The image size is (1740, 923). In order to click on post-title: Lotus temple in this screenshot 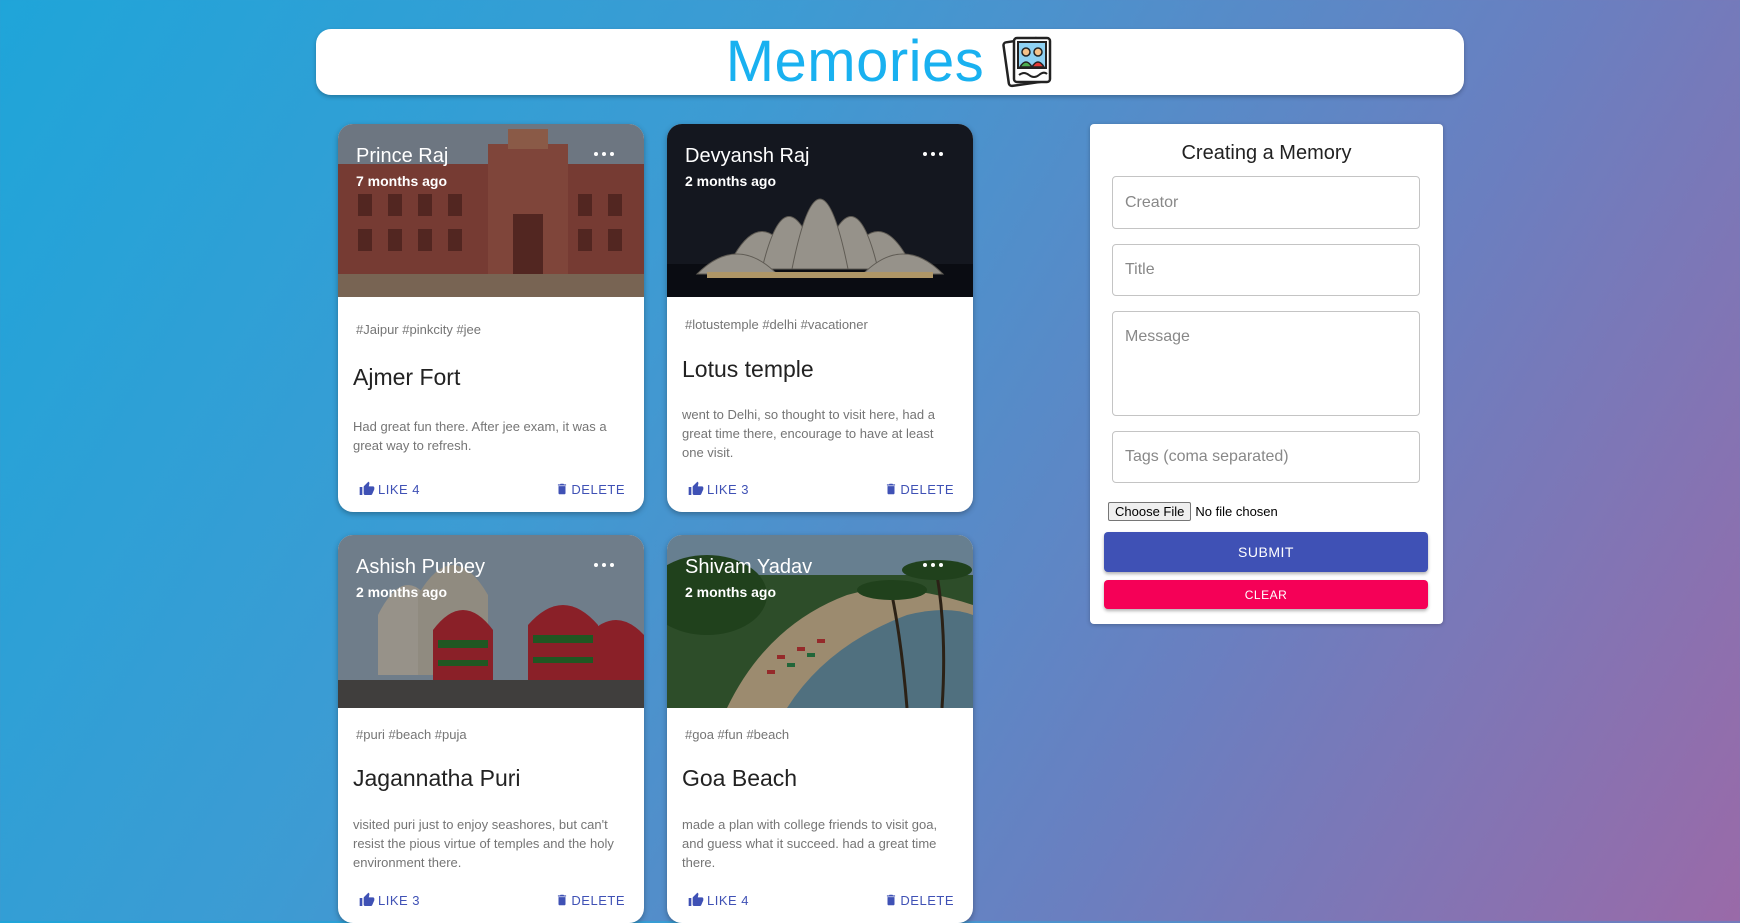, I will do `click(748, 369)`.